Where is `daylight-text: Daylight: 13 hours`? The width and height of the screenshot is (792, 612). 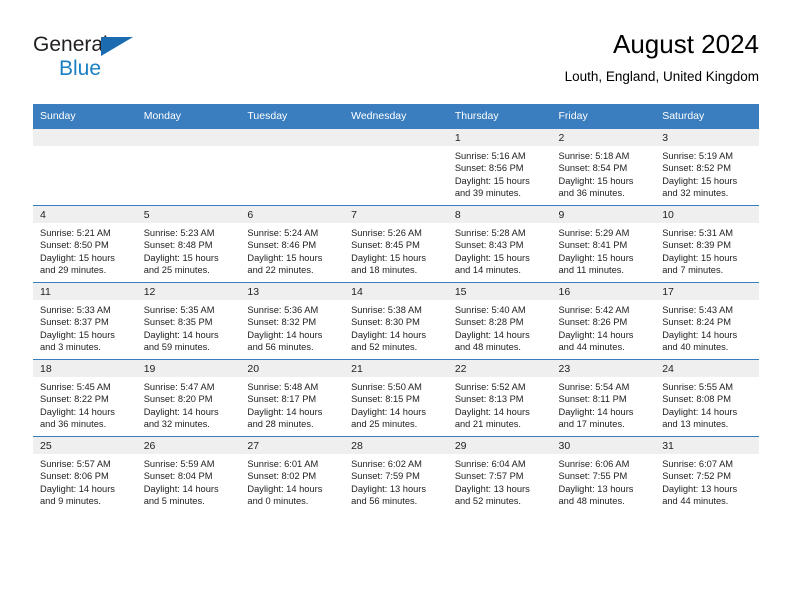 daylight-text: Daylight: 13 hours is located at coordinates (596, 488).